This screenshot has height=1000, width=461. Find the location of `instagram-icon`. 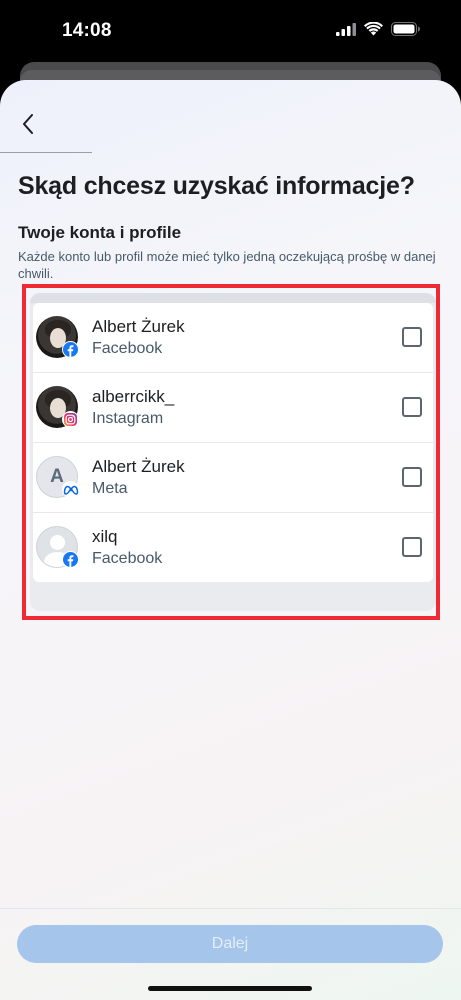

instagram-icon is located at coordinates (70, 419).